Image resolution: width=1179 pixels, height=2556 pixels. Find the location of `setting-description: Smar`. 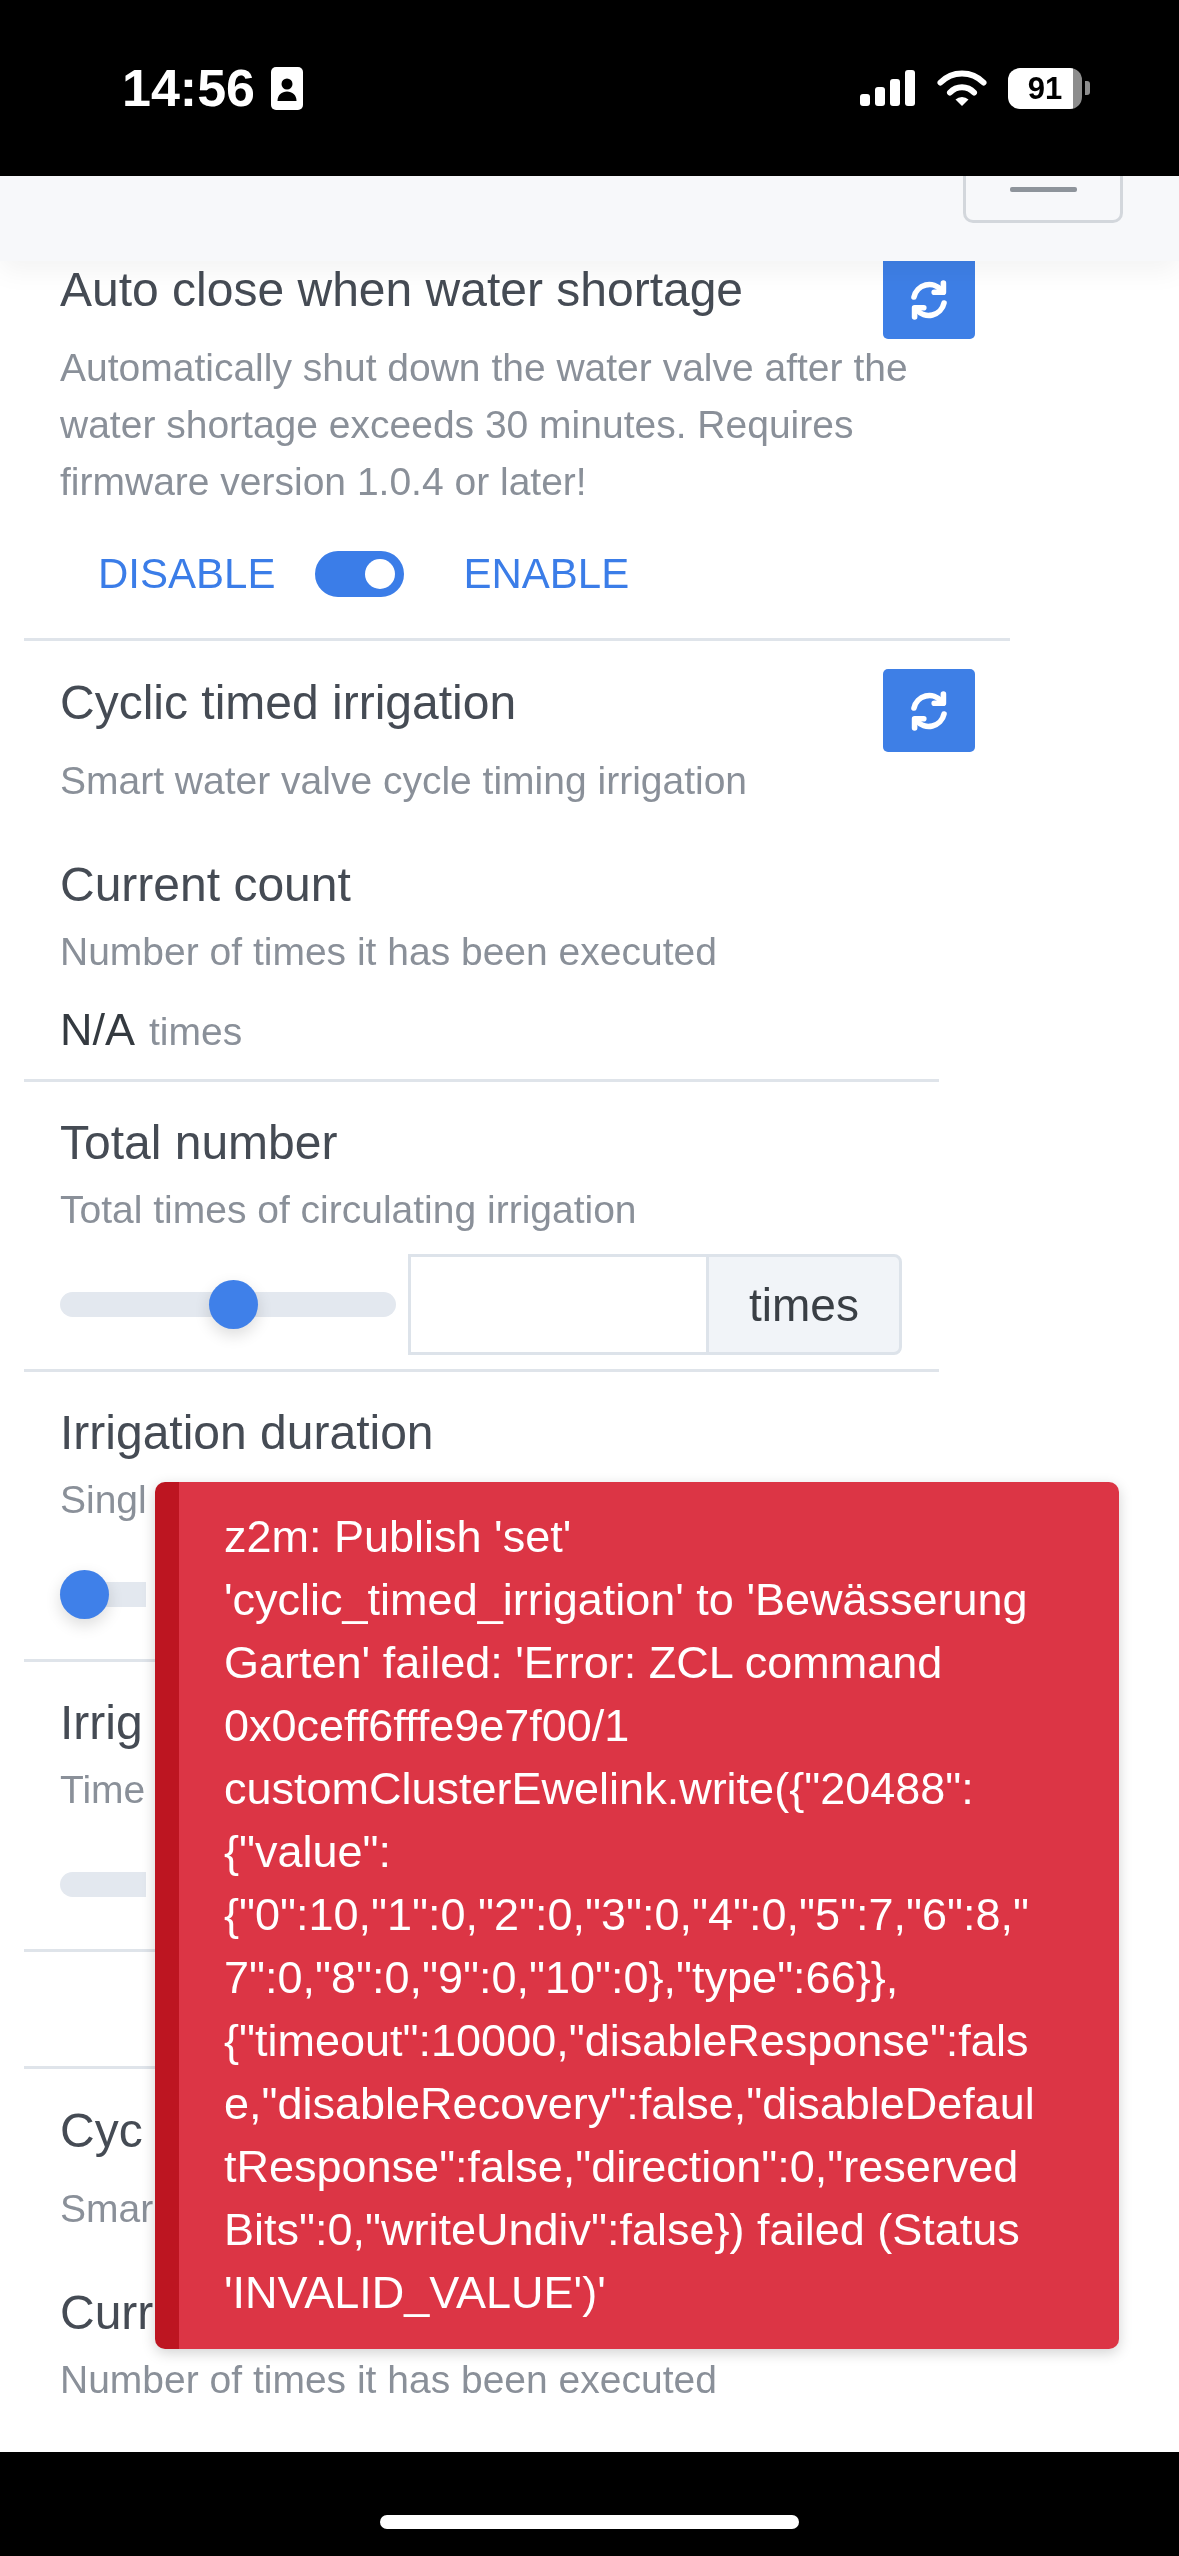

setting-description: Smar is located at coordinates (107, 2209).